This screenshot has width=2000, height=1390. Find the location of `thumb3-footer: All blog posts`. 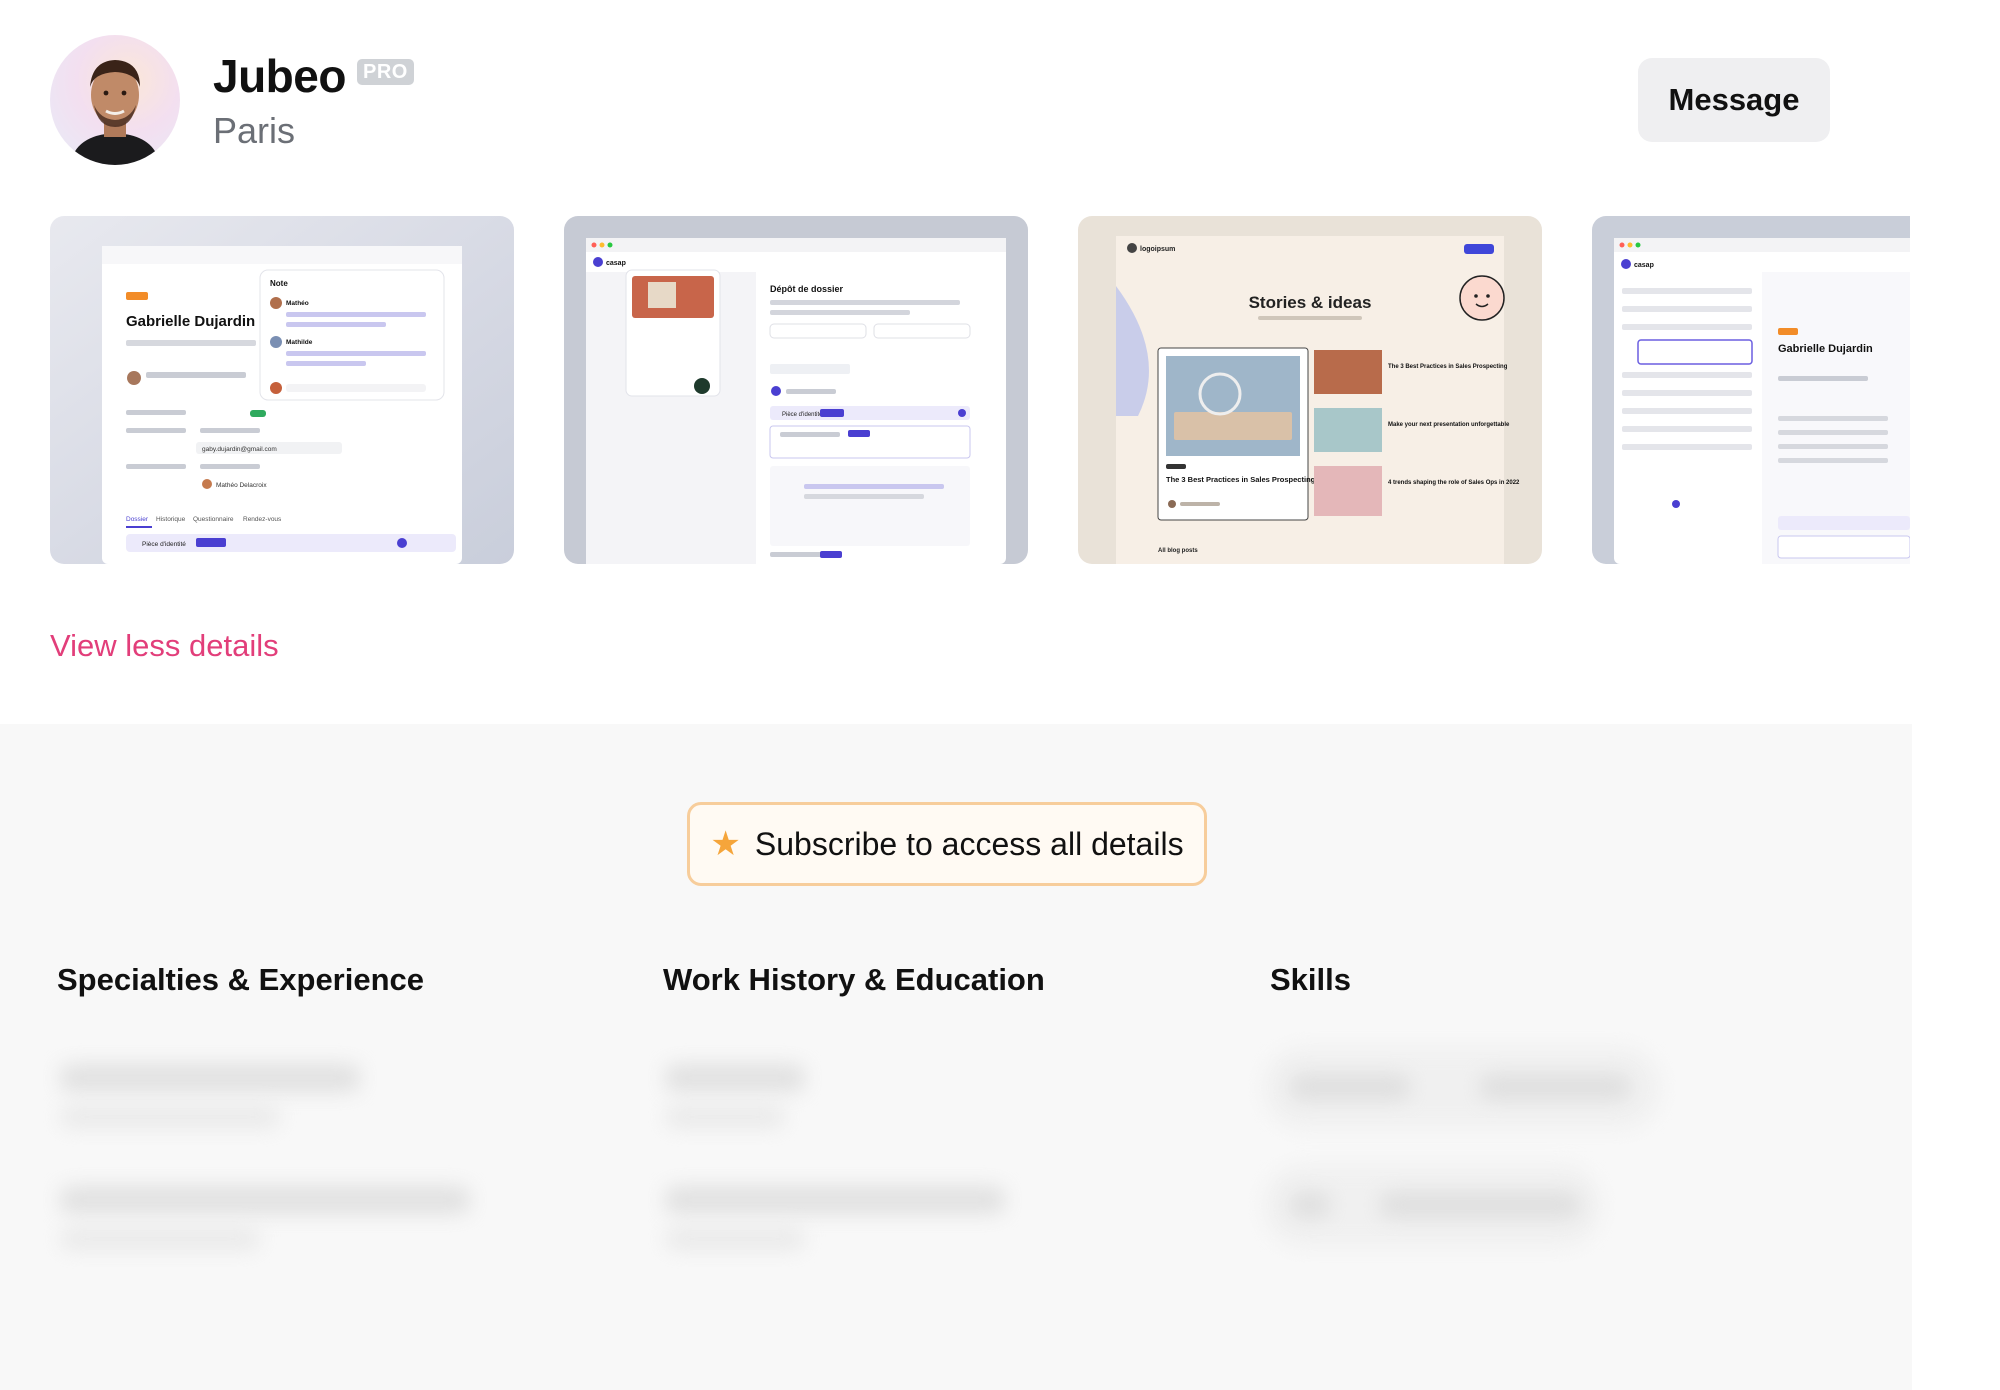

thumb3-footer: All blog posts is located at coordinates (1178, 551).